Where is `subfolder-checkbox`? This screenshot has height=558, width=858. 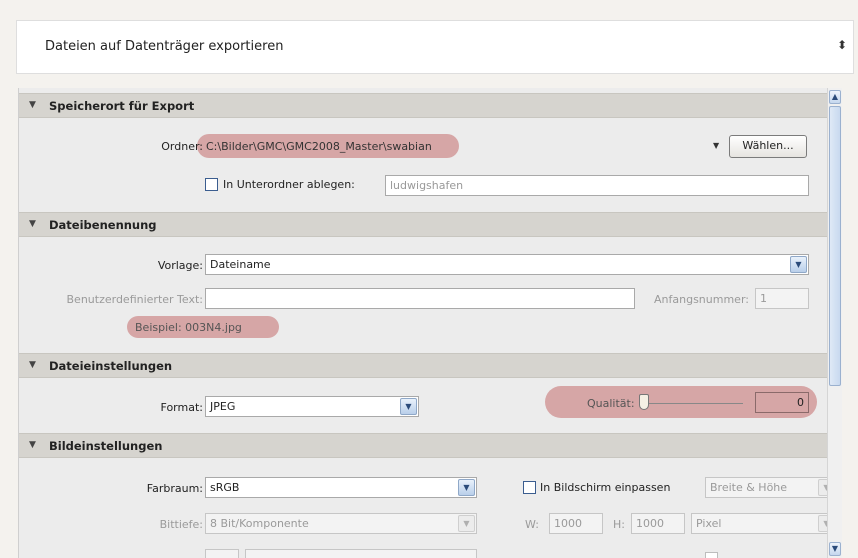
subfolder-checkbox is located at coordinates (211, 184).